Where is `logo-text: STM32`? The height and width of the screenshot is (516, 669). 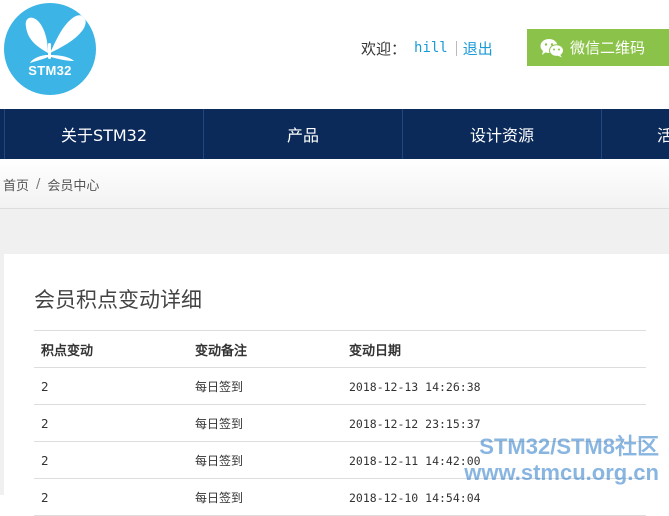
logo-text: STM32 is located at coordinates (50, 70).